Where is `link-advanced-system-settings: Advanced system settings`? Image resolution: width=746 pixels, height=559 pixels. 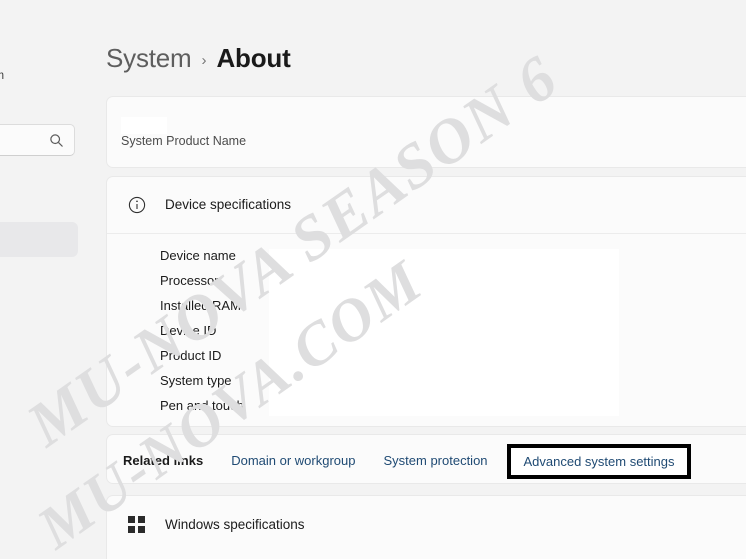 link-advanced-system-settings: Advanced system settings is located at coordinates (598, 461).